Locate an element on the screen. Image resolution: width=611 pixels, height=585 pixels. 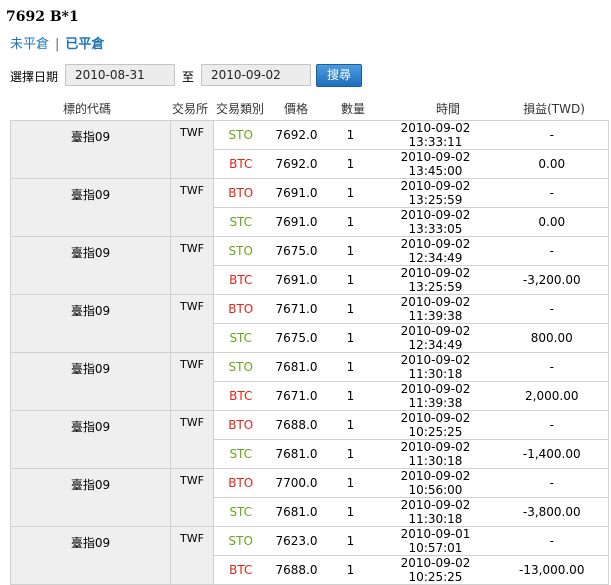
page-title: 7692 B*1 is located at coordinates (42, 17).